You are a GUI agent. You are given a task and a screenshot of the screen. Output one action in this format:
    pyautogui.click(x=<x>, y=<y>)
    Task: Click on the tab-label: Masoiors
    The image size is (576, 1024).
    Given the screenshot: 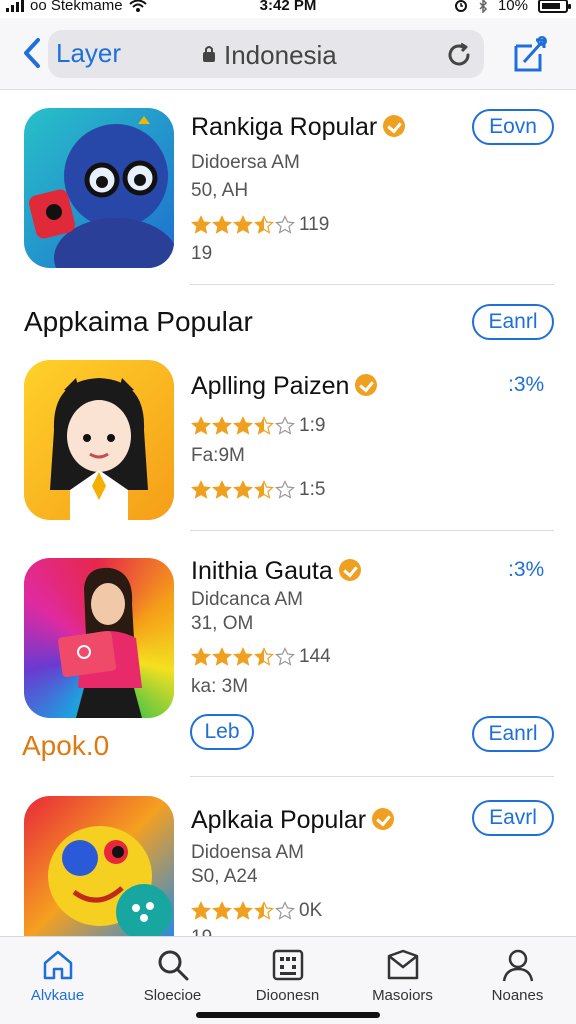 What is the action you would take?
    pyautogui.click(x=402, y=995)
    